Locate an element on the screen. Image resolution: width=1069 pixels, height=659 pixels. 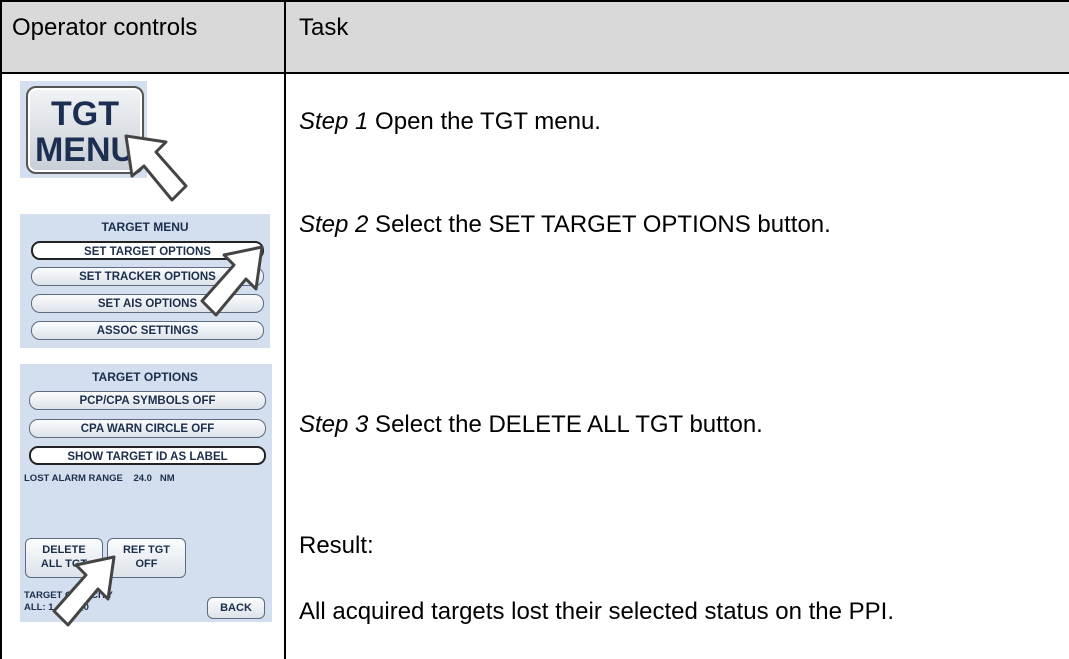
show-target-id-button: SHOW TARGET ID AS LABEL is located at coordinates (147, 455).